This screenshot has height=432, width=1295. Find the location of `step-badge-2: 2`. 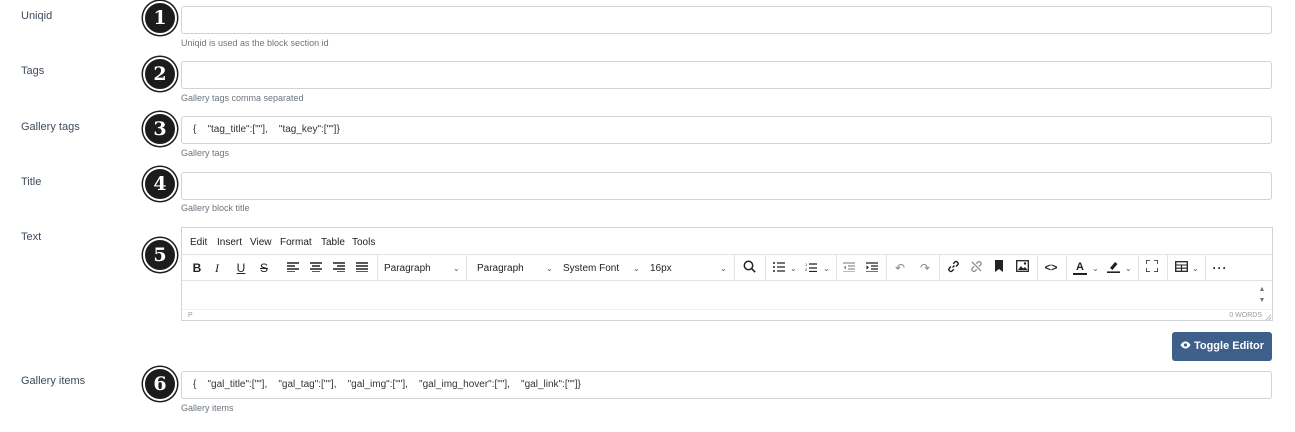

step-badge-2: 2 is located at coordinates (160, 74).